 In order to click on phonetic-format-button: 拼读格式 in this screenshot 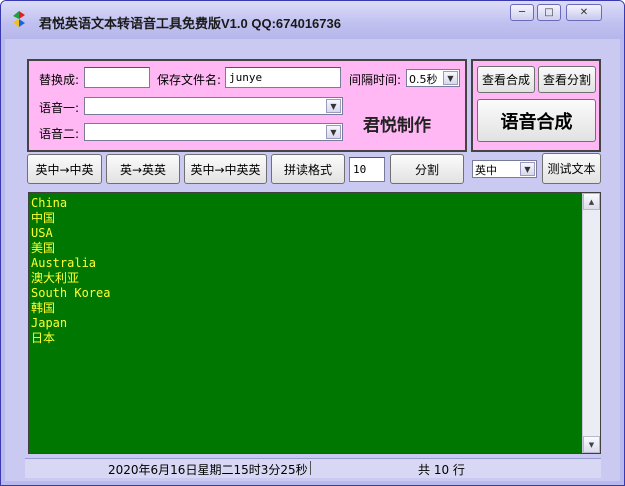, I will do `click(308, 169)`.